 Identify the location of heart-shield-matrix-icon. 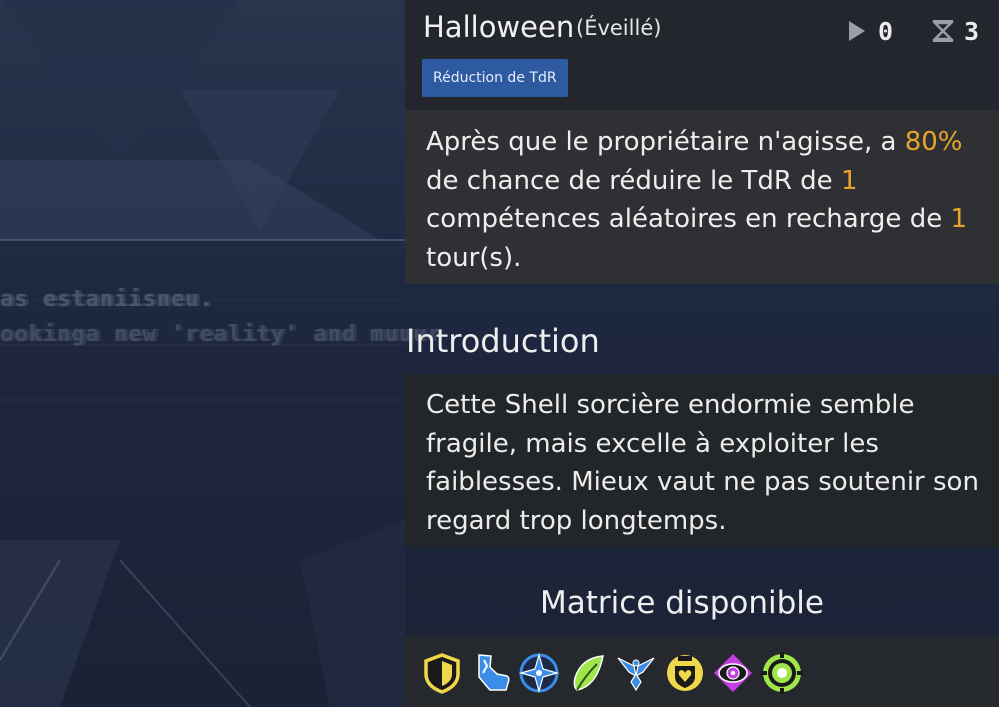
(685, 673).